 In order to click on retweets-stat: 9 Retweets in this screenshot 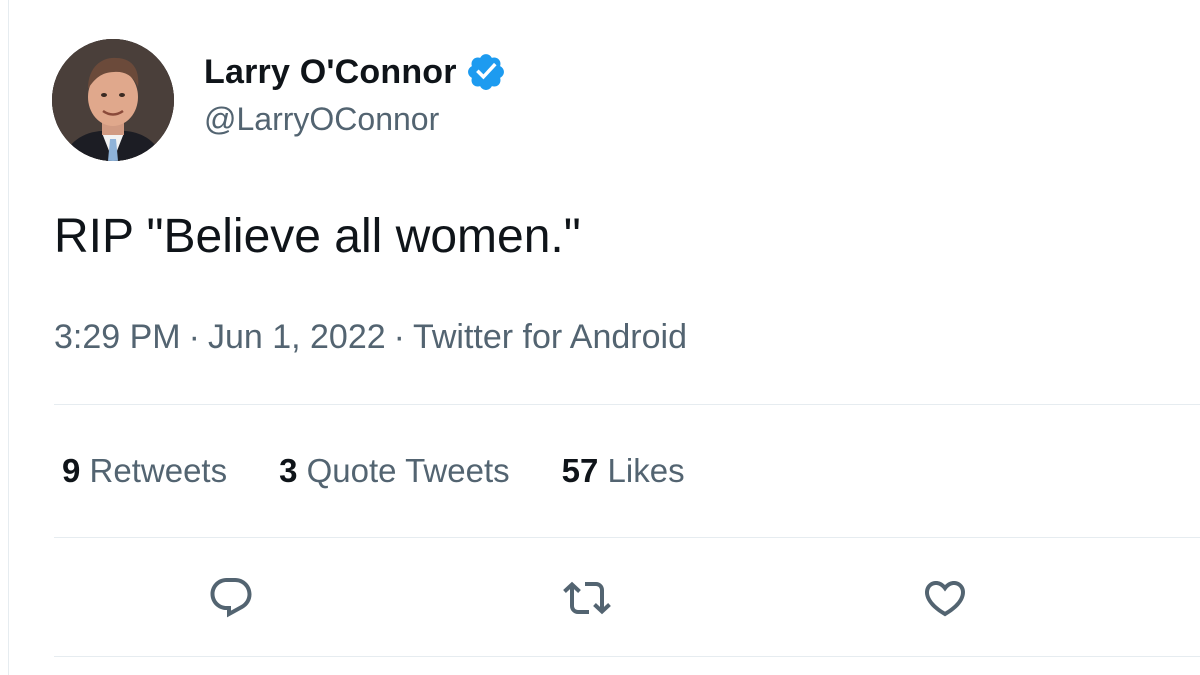, I will do `click(144, 471)`.